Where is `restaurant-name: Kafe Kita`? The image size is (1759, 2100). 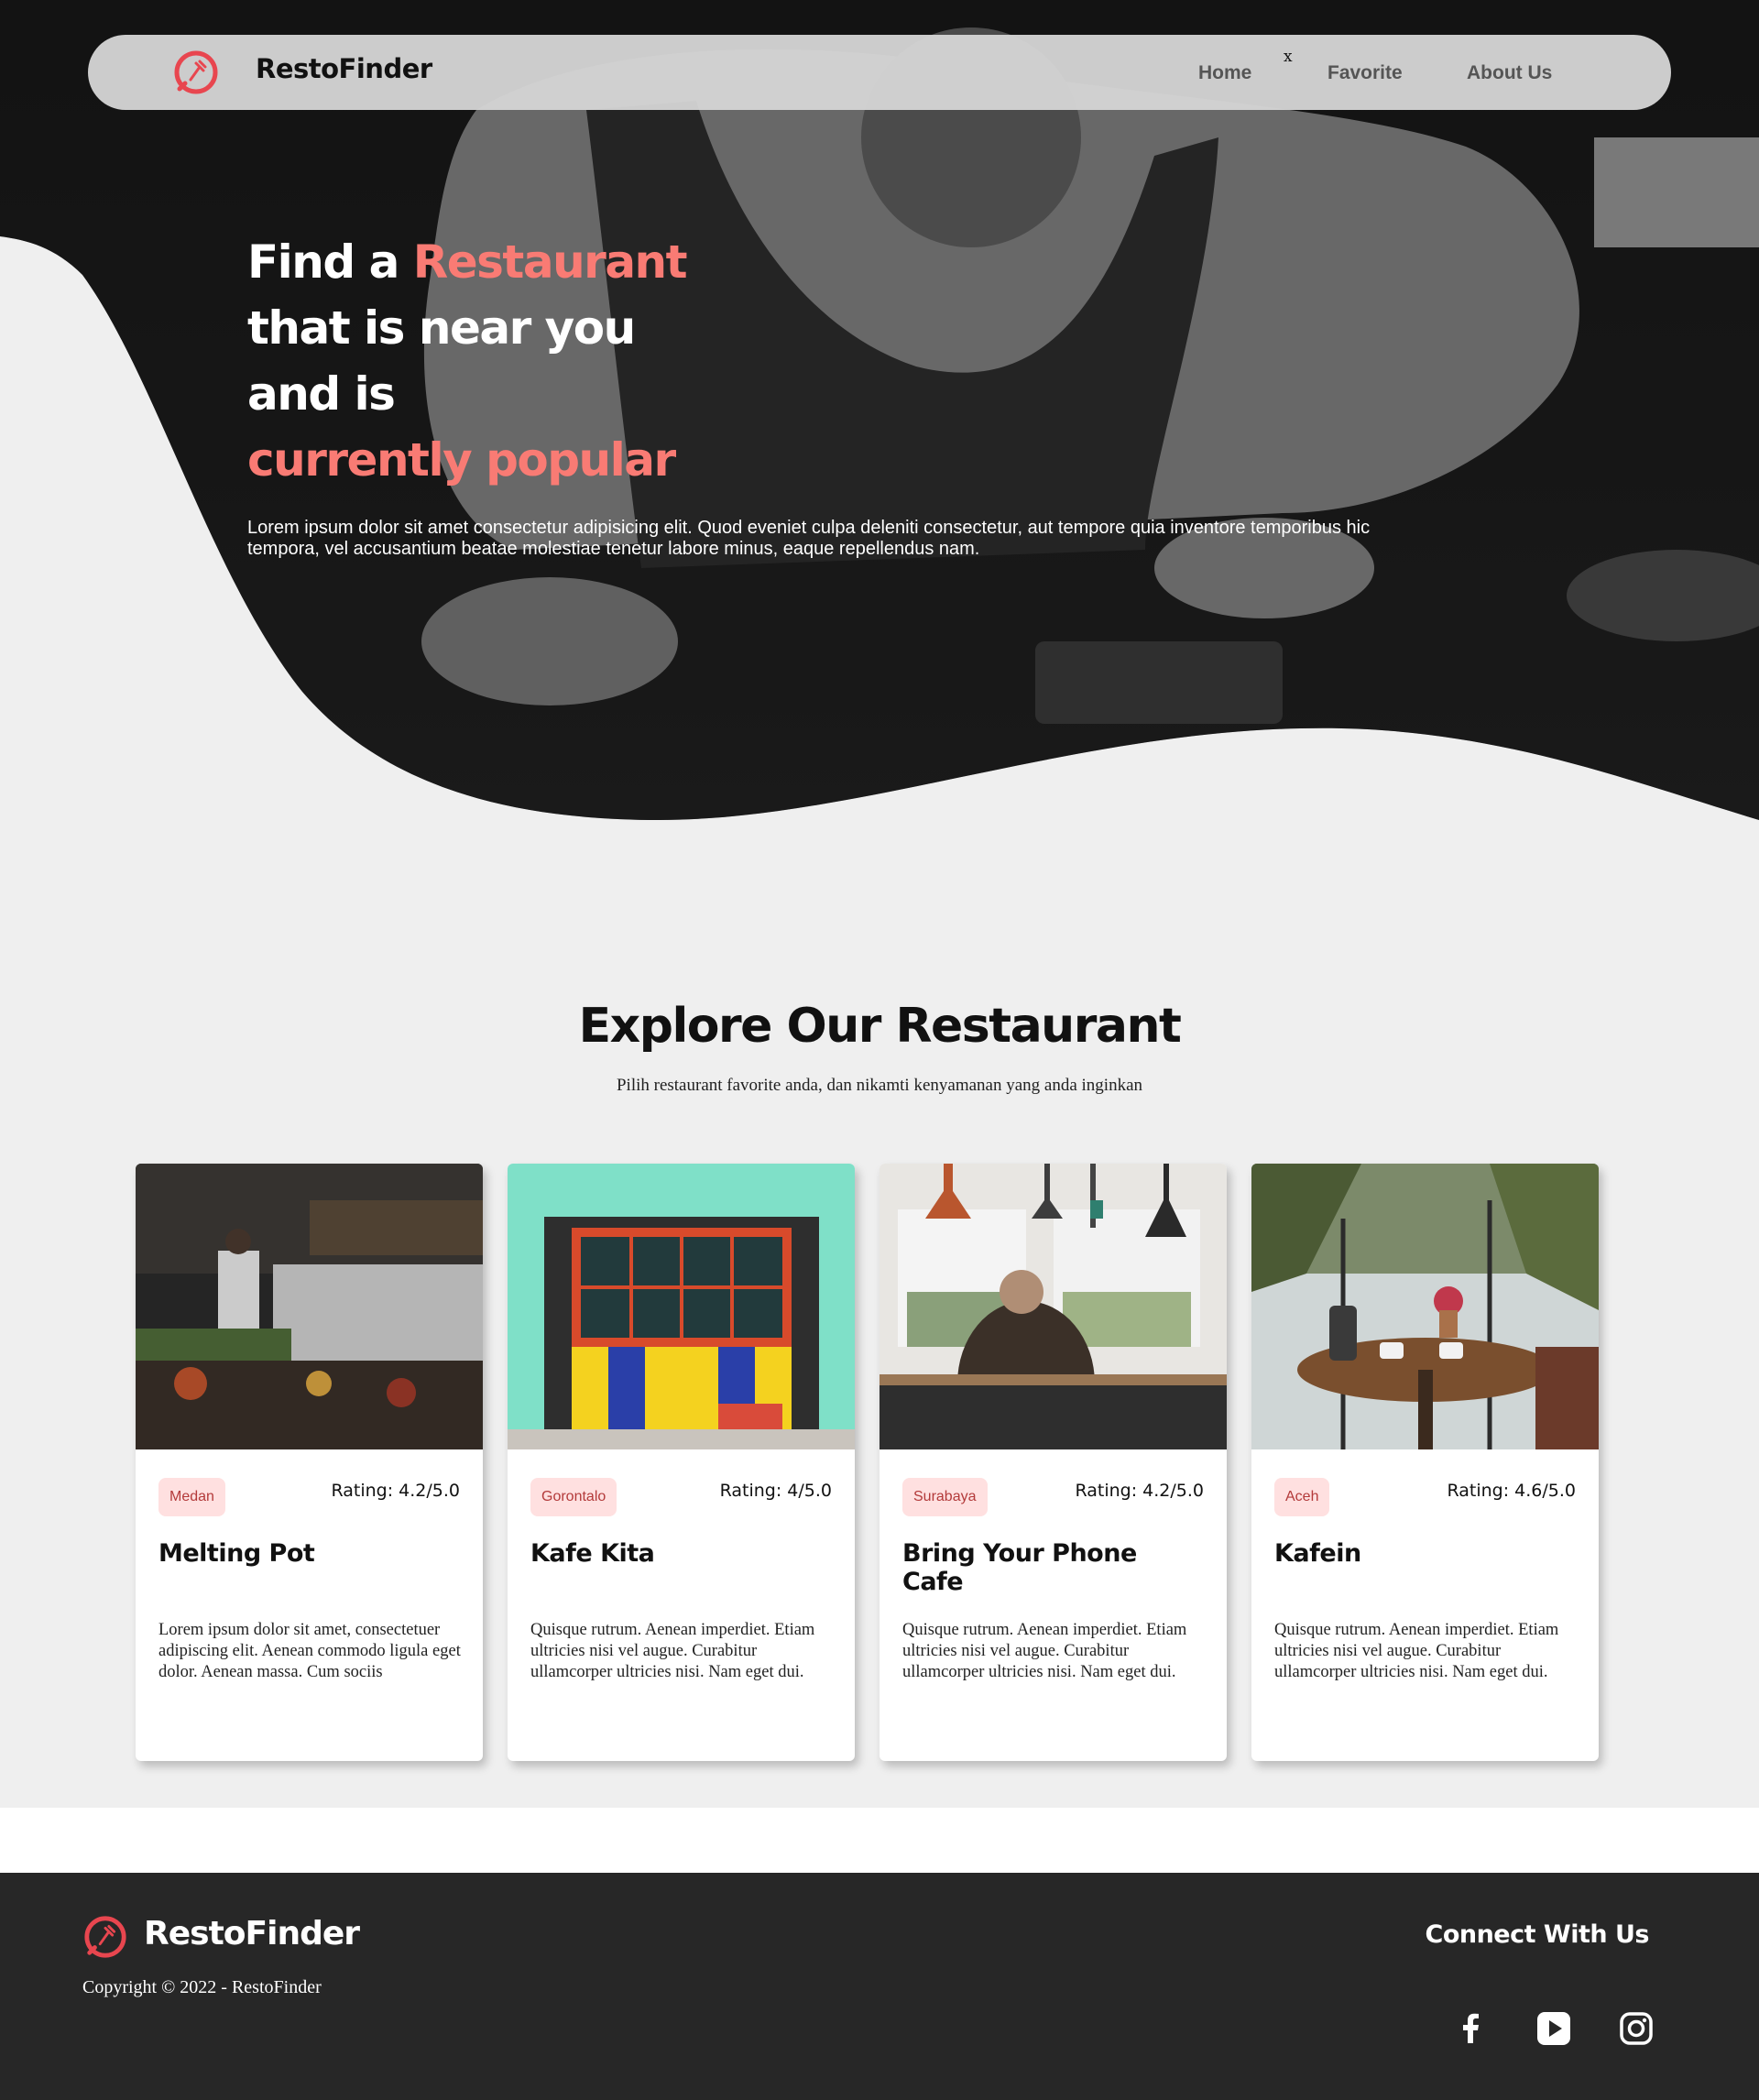
restaurant-name: Kafe Kita is located at coordinates (681, 1553).